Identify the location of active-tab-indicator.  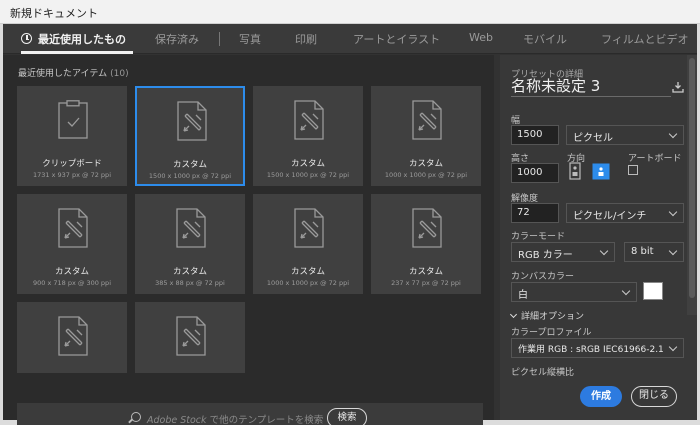
(77, 52).